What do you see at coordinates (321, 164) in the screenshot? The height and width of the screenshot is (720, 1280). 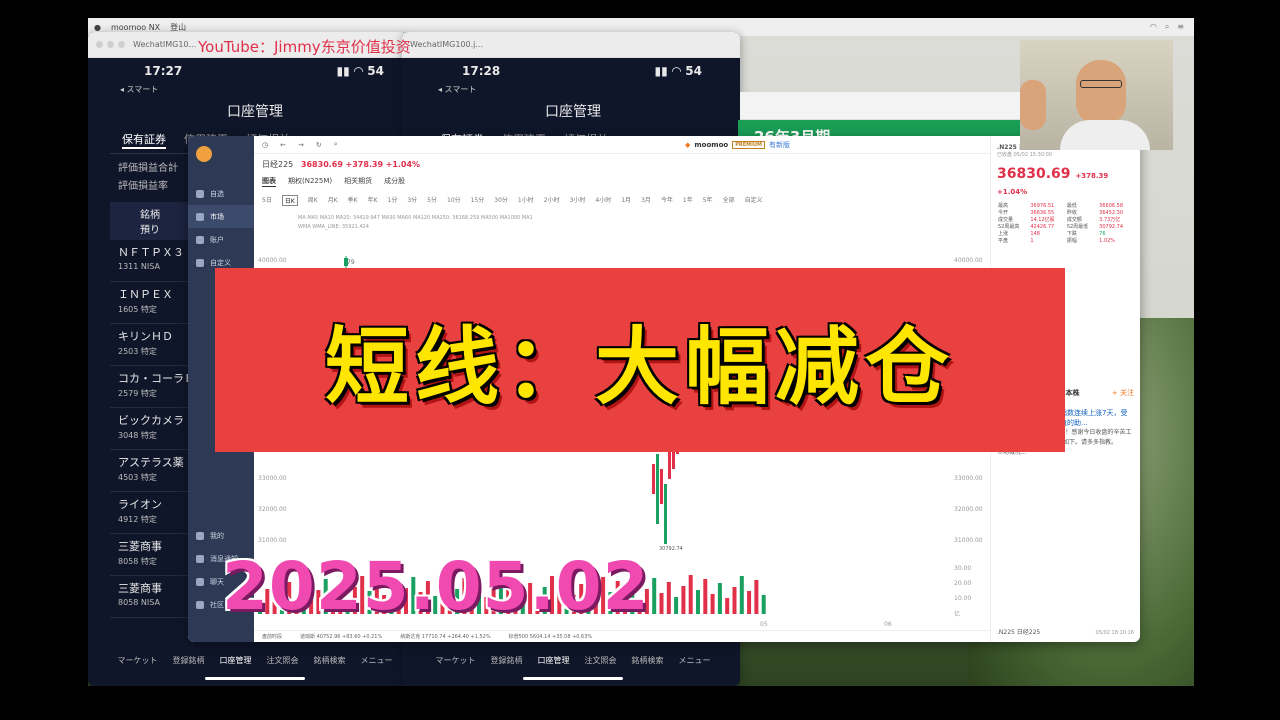 I see `price: 36830.69` at bounding box center [321, 164].